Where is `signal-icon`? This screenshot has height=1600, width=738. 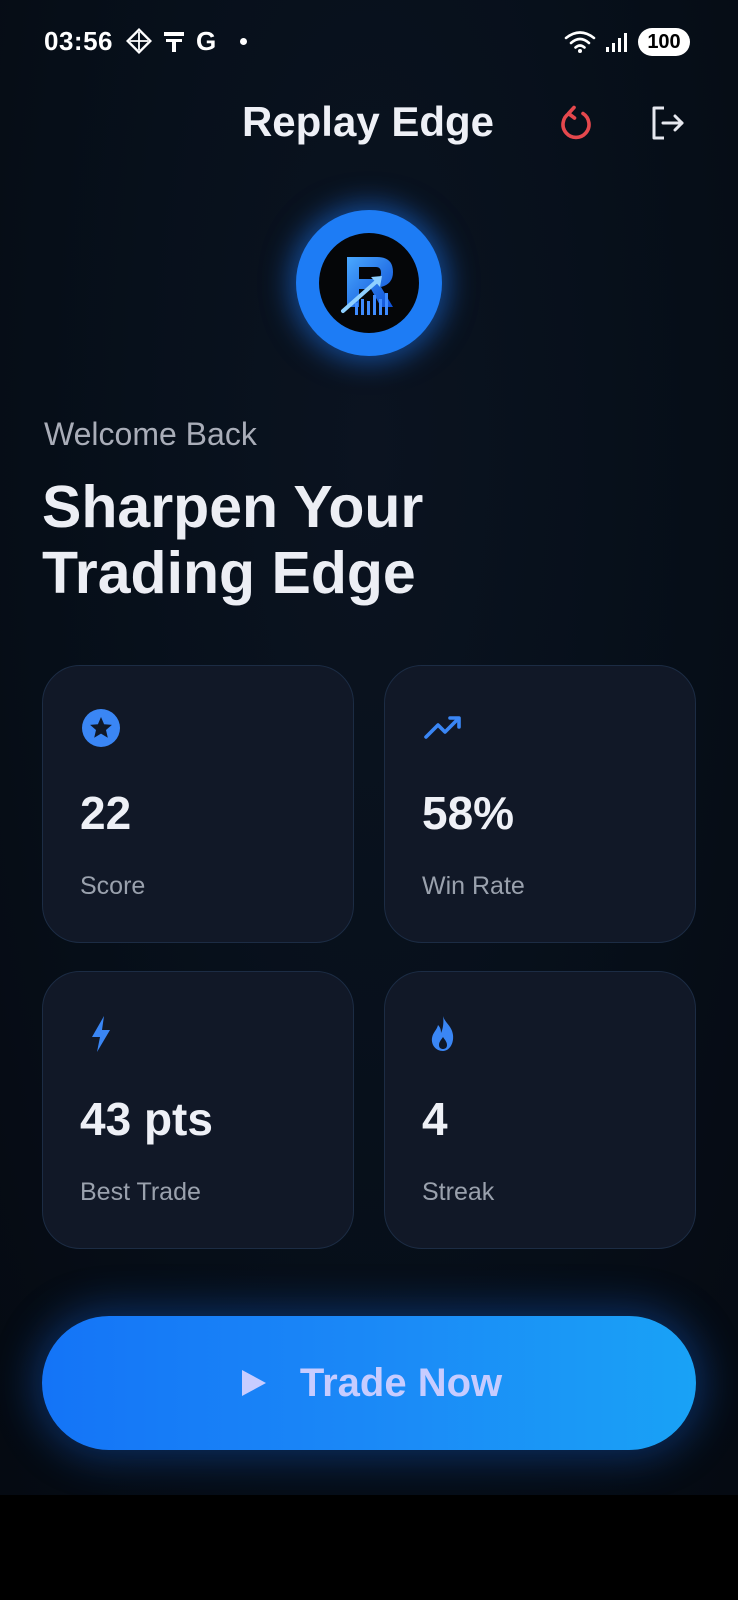 signal-icon is located at coordinates (616, 42).